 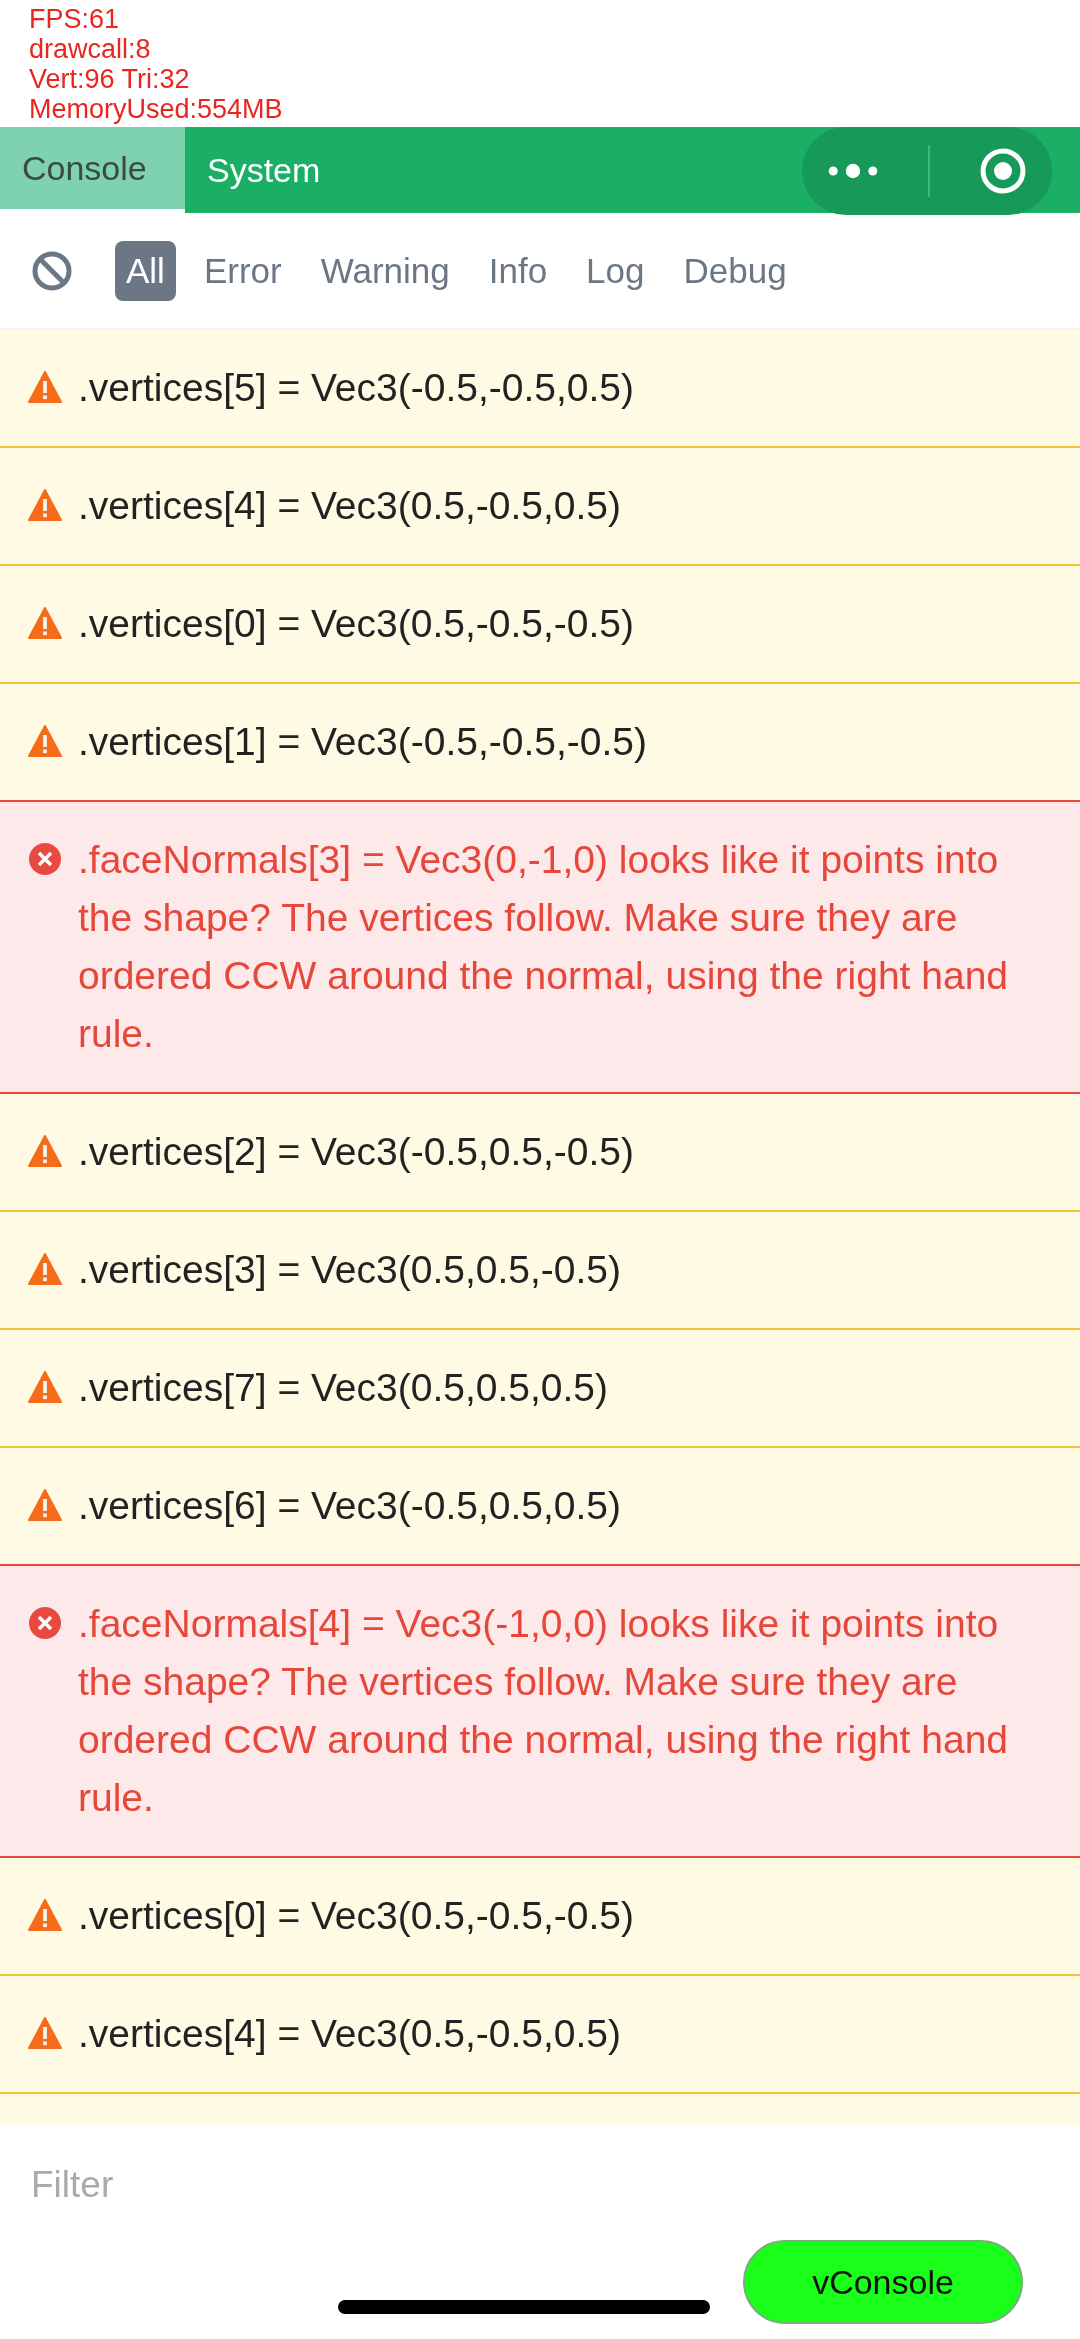 What do you see at coordinates (544, 1711) in the screenshot?
I see `log-text: .faceNormals[4] = Vec3(-1,0,0) looks like it points into the shape? The vertices follow. Make sure they are ordered CCW around the normal, using the right hand rule.` at bounding box center [544, 1711].